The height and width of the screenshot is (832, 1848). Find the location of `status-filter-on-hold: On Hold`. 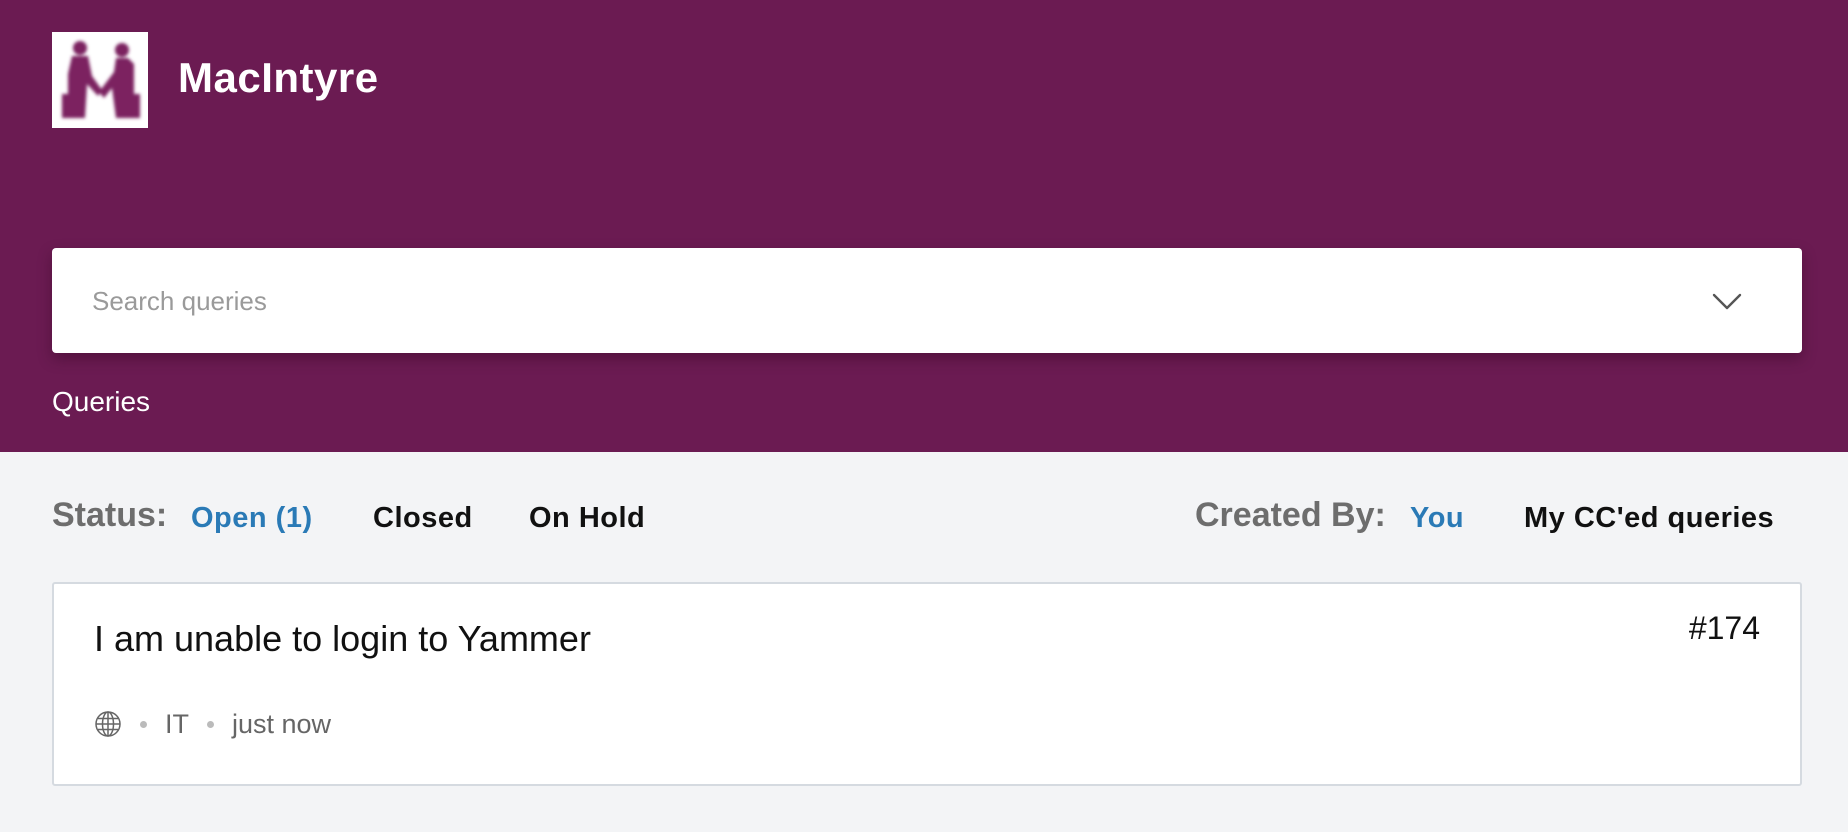

status-filter-on-hold: On Hold is located at coordinates (587, 518).